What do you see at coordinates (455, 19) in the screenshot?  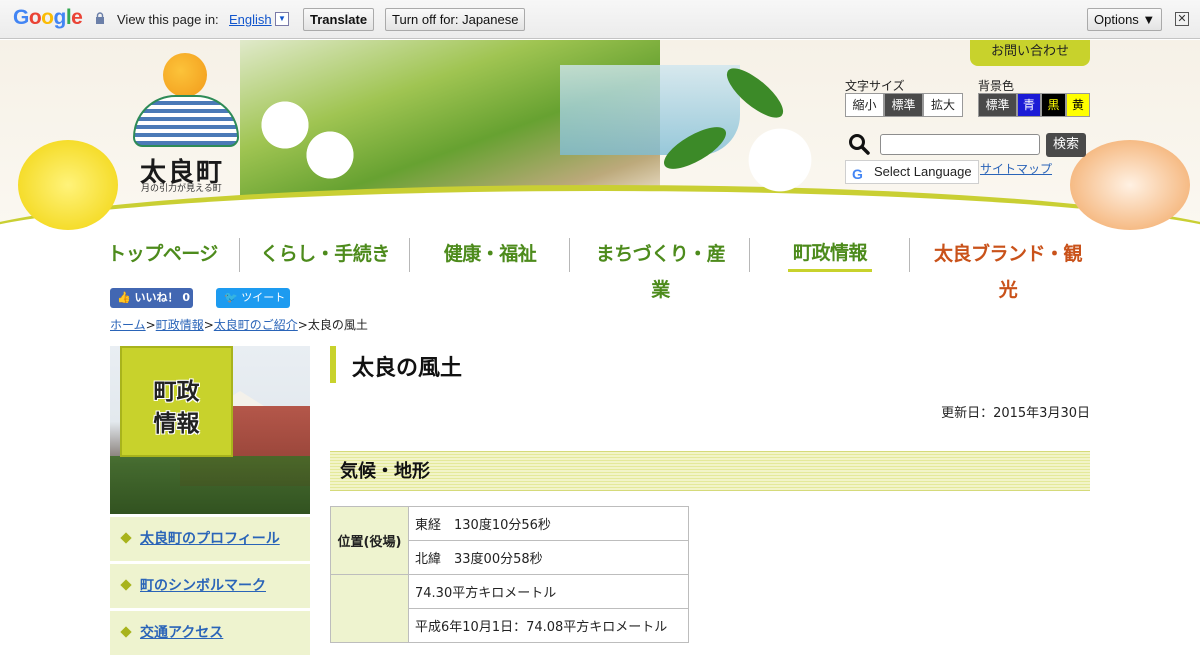 I see `turn-off-button: Turn off for: Japanese` at bounding box center [455, 19].